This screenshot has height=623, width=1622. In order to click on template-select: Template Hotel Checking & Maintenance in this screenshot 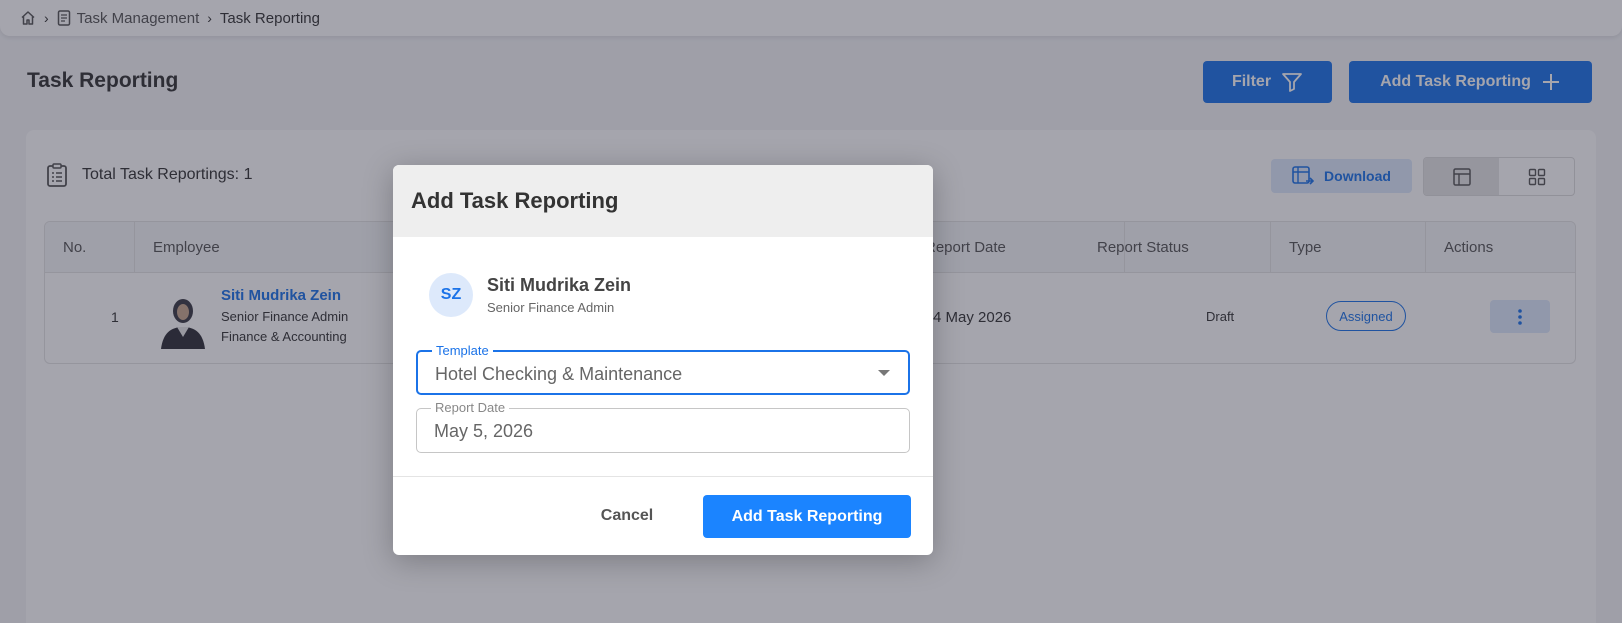, I will do `click(663, 369)`.